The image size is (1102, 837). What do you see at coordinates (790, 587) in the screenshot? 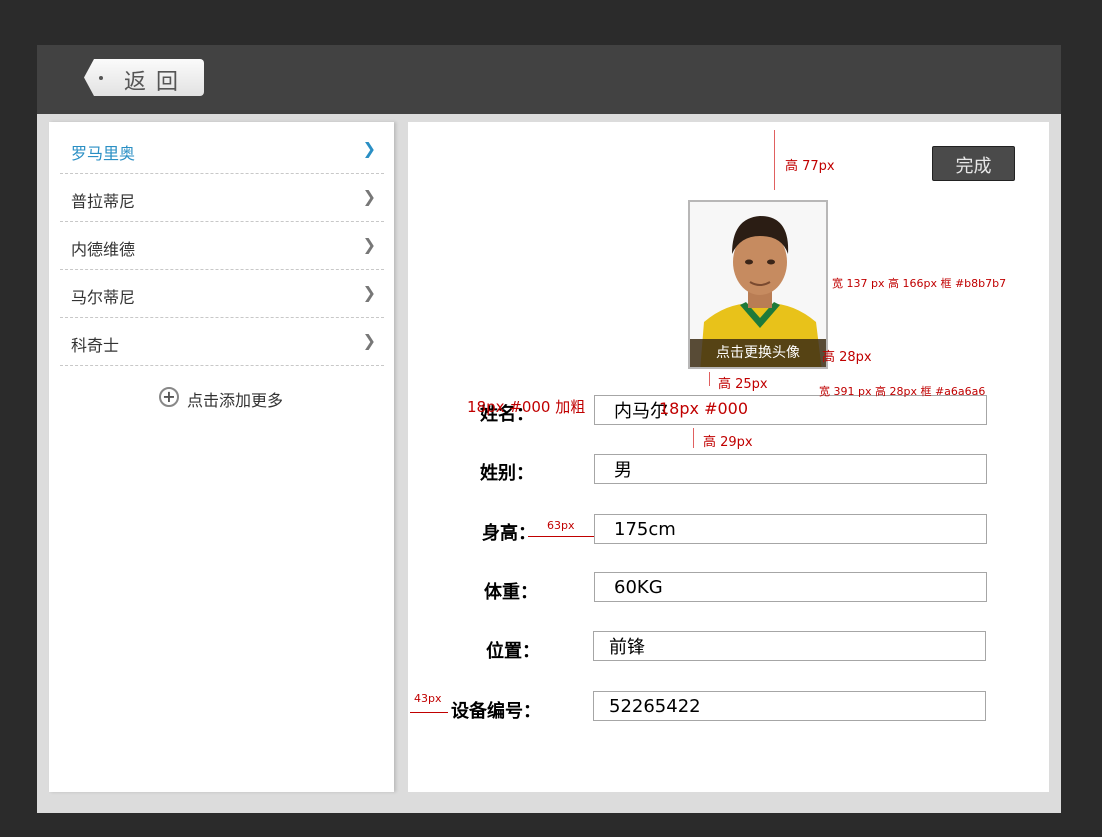
I see `weight-field` at bounding box center [790, 587].